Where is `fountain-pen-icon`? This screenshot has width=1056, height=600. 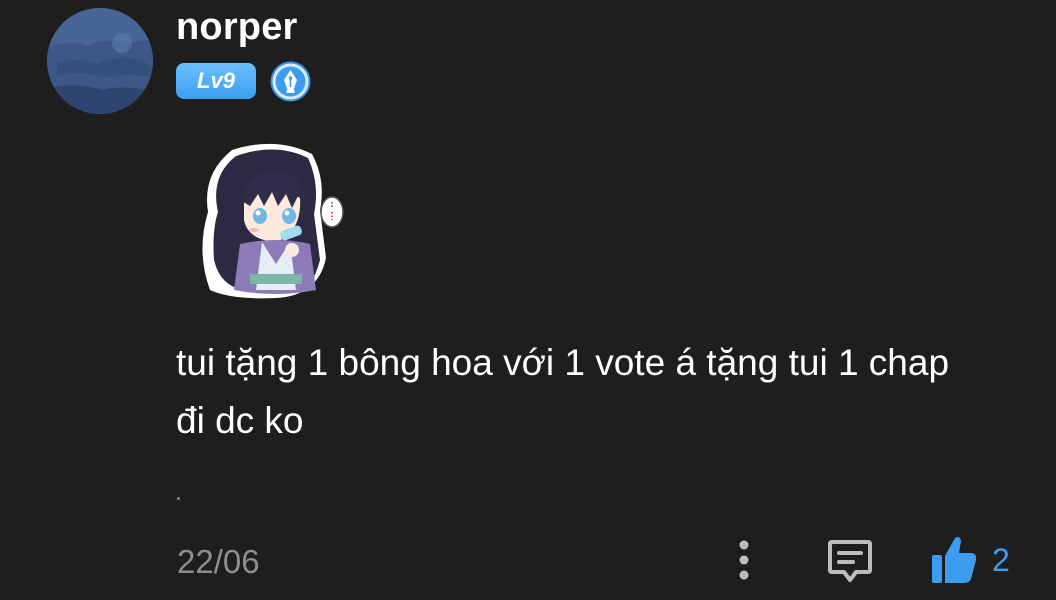
fountain-pen-icon is located at coordinates (290, 81).